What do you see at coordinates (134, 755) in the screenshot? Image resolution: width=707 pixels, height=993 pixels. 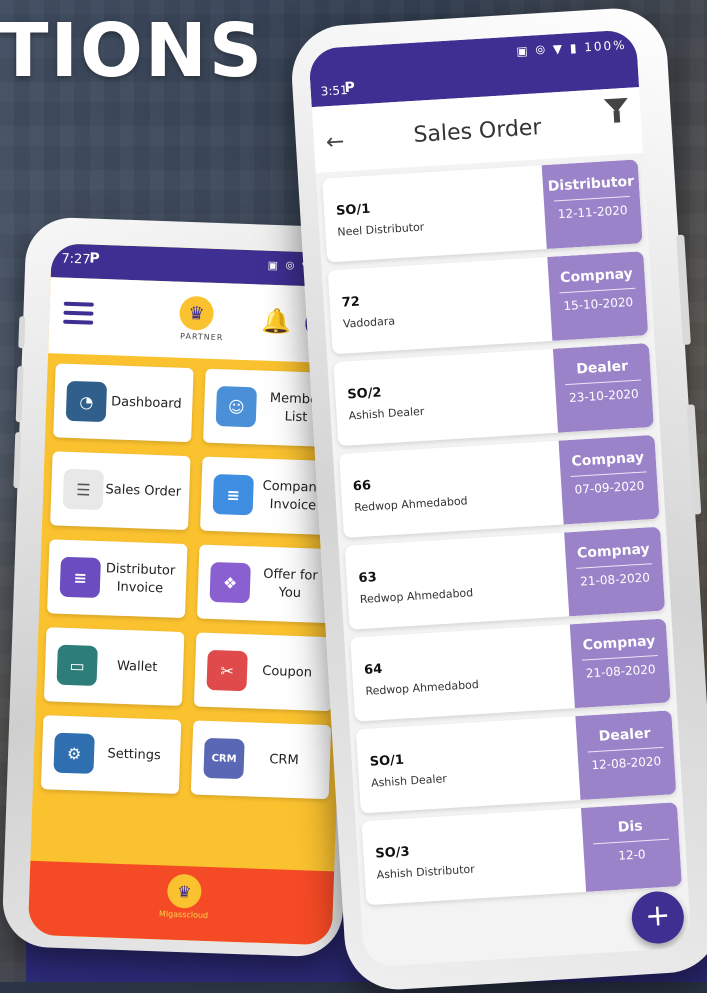 I see `menu-tile-label: Settings` at bounding box center [134, 755].